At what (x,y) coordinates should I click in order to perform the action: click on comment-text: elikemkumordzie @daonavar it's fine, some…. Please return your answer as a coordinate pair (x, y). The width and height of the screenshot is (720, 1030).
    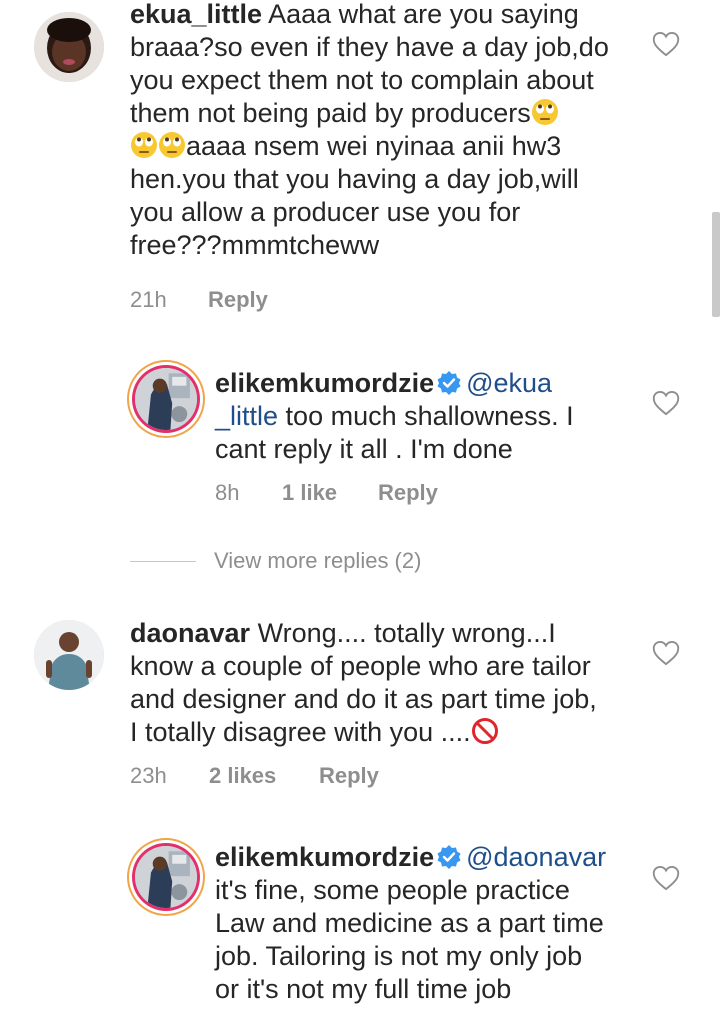
    Looking at the image, I should click on (411, 923).